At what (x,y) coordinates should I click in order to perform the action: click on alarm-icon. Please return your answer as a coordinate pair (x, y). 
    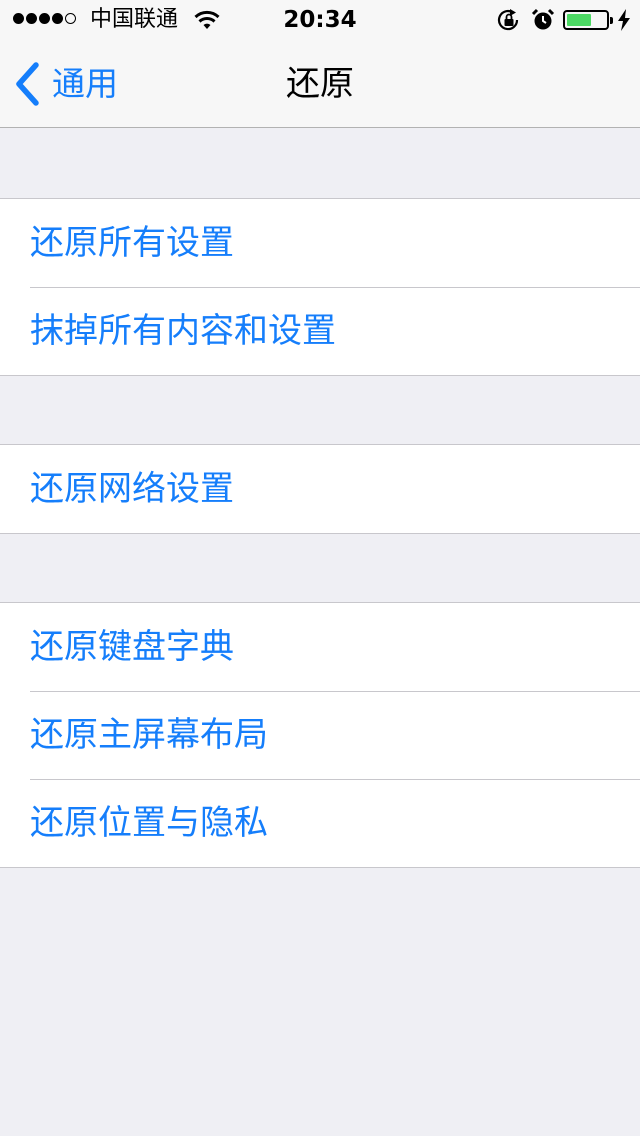
    Looking at the image, I should click on (543, 19).